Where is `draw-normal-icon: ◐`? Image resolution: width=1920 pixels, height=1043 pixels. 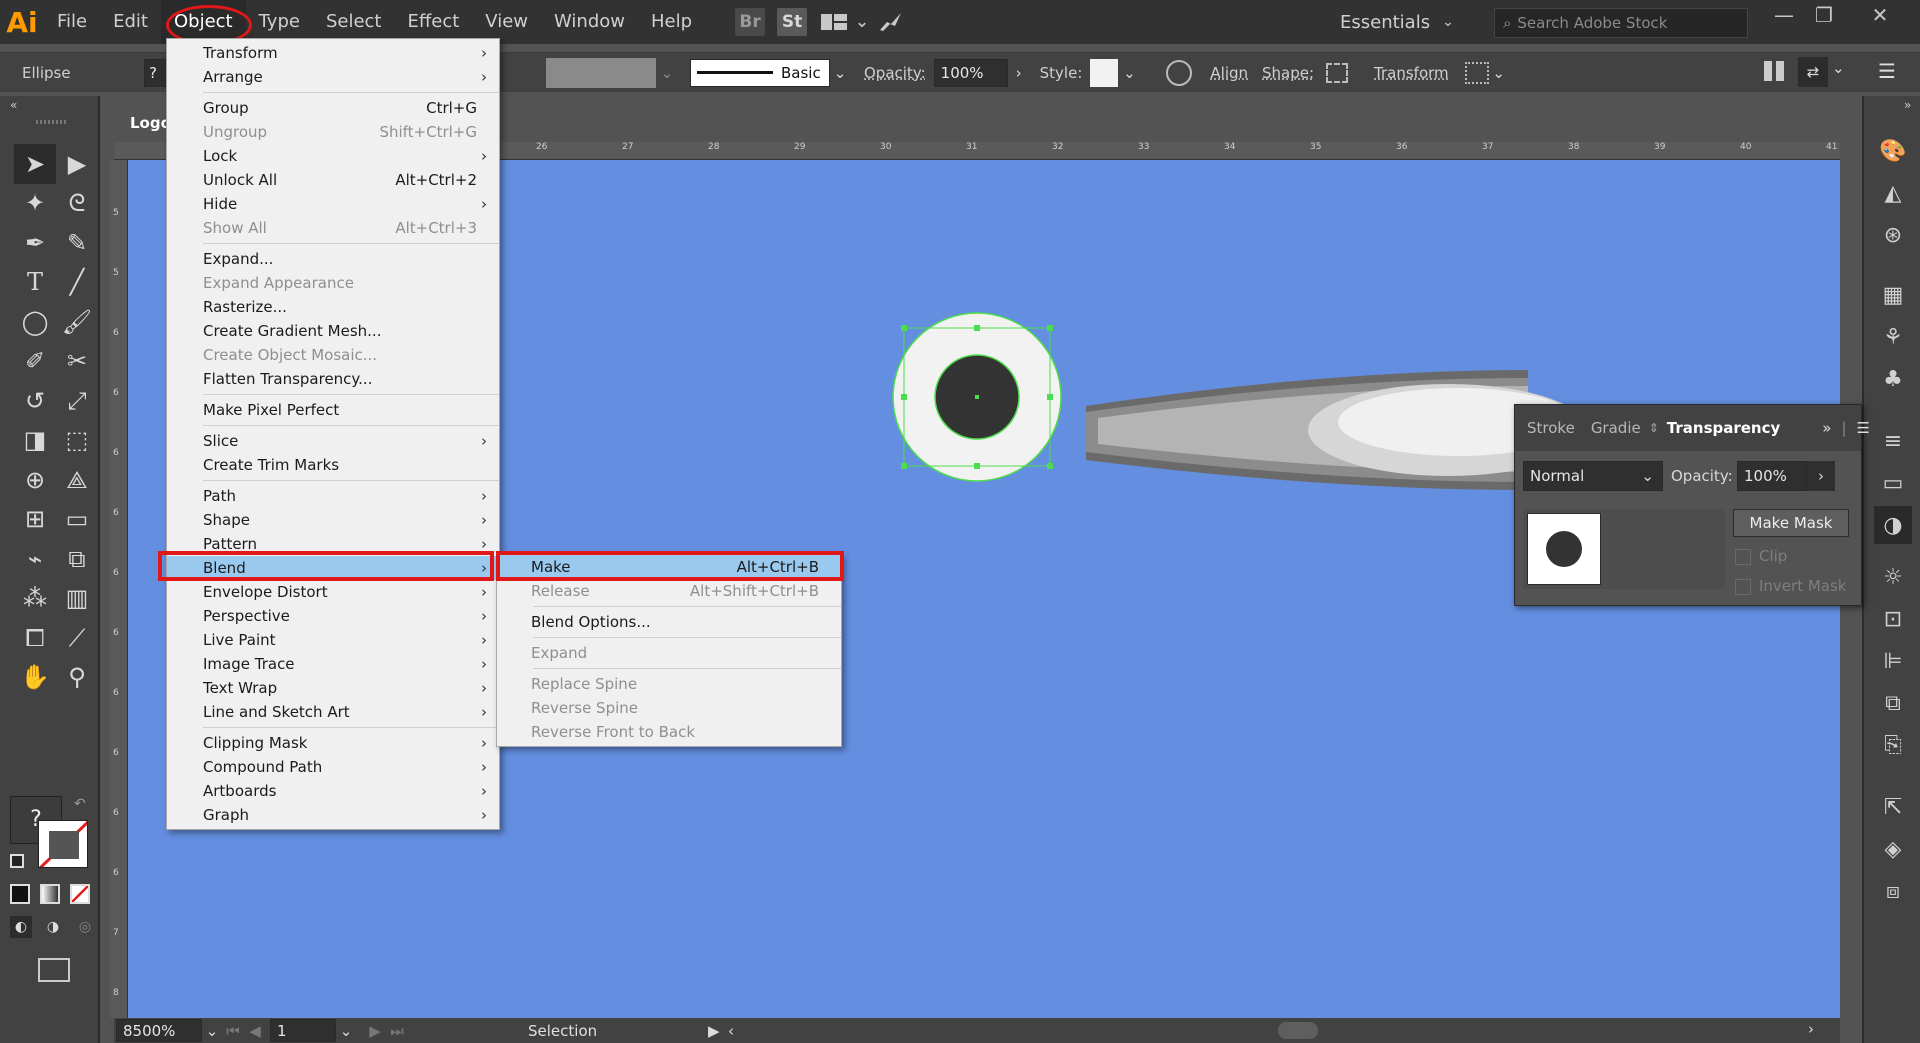 draw-normal-icon: ◐ is located at coordinates (21, 927).